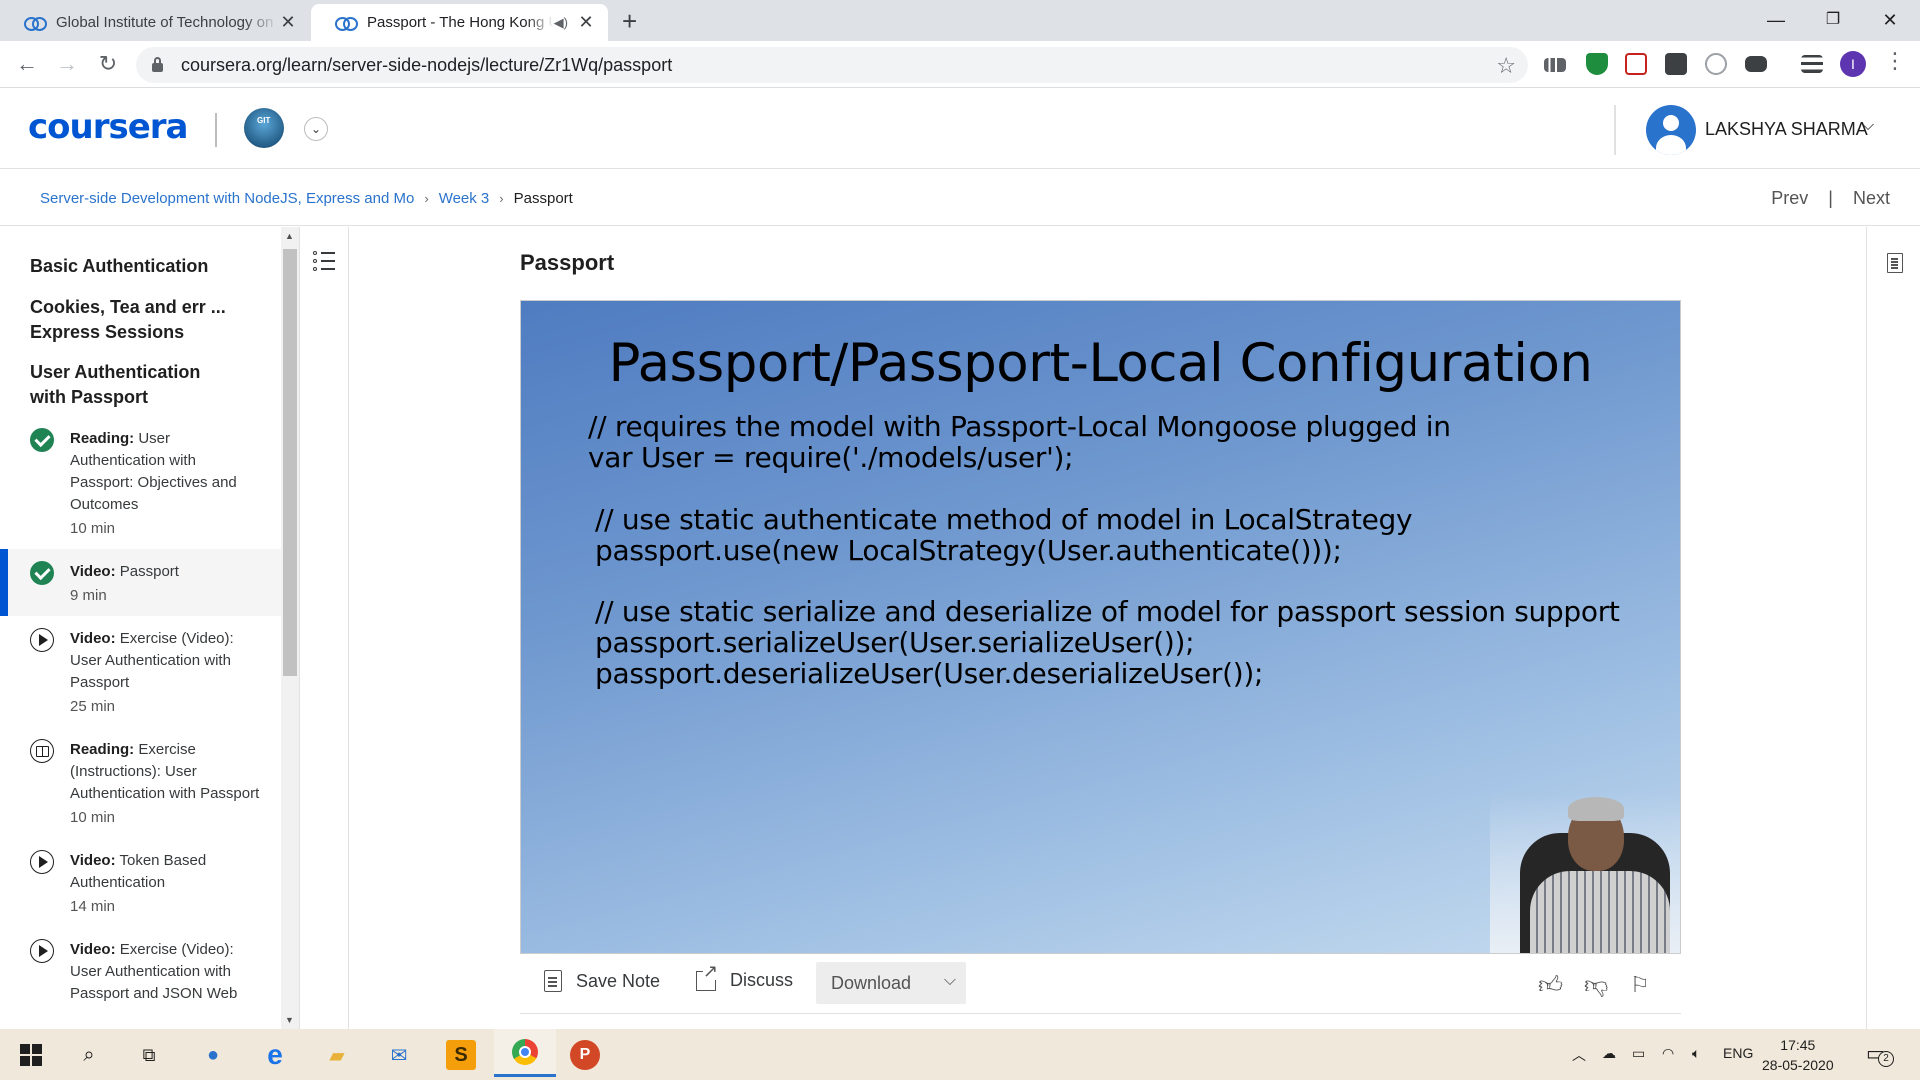 Image resolution: width=1920 pixels, height=1080 pixels. What do you see at coordinates (213, 1055) in the screenshot?
I see `app-icon: ●` at bounding box center [213, 1055].